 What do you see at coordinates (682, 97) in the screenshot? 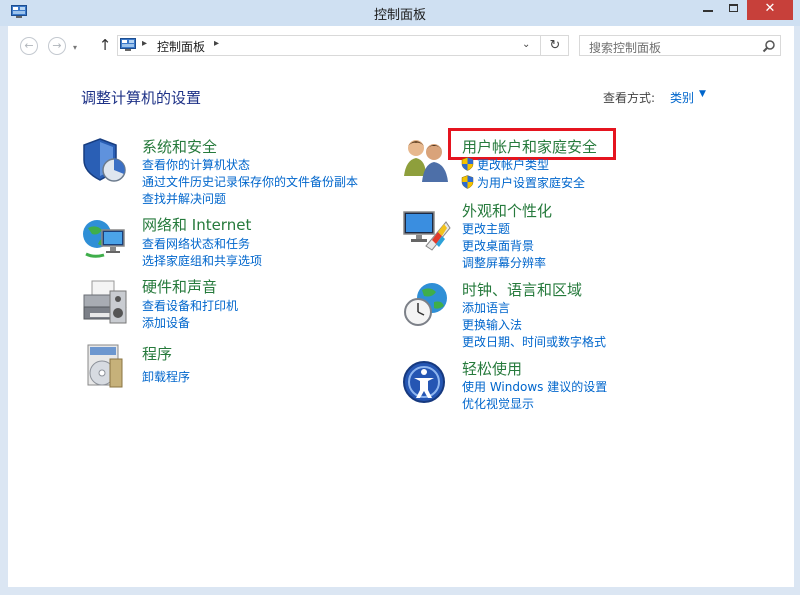
I see `view-by-dropdown: 类别` at bounding box center [682, 97].